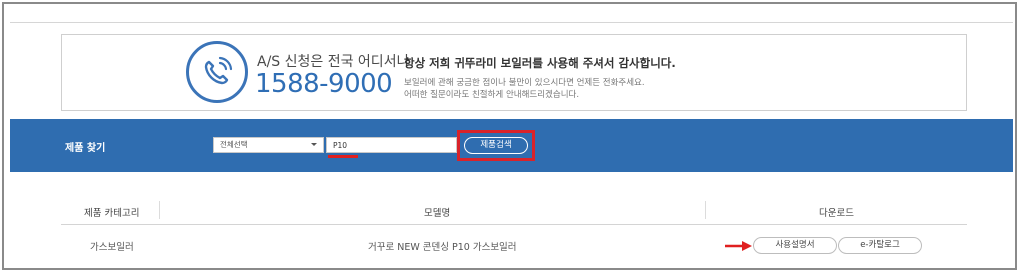  What do you see at coordinates (836, 213) in the screenshot?
I see `header-download: 다운로드` at bounding box center [836, 213].